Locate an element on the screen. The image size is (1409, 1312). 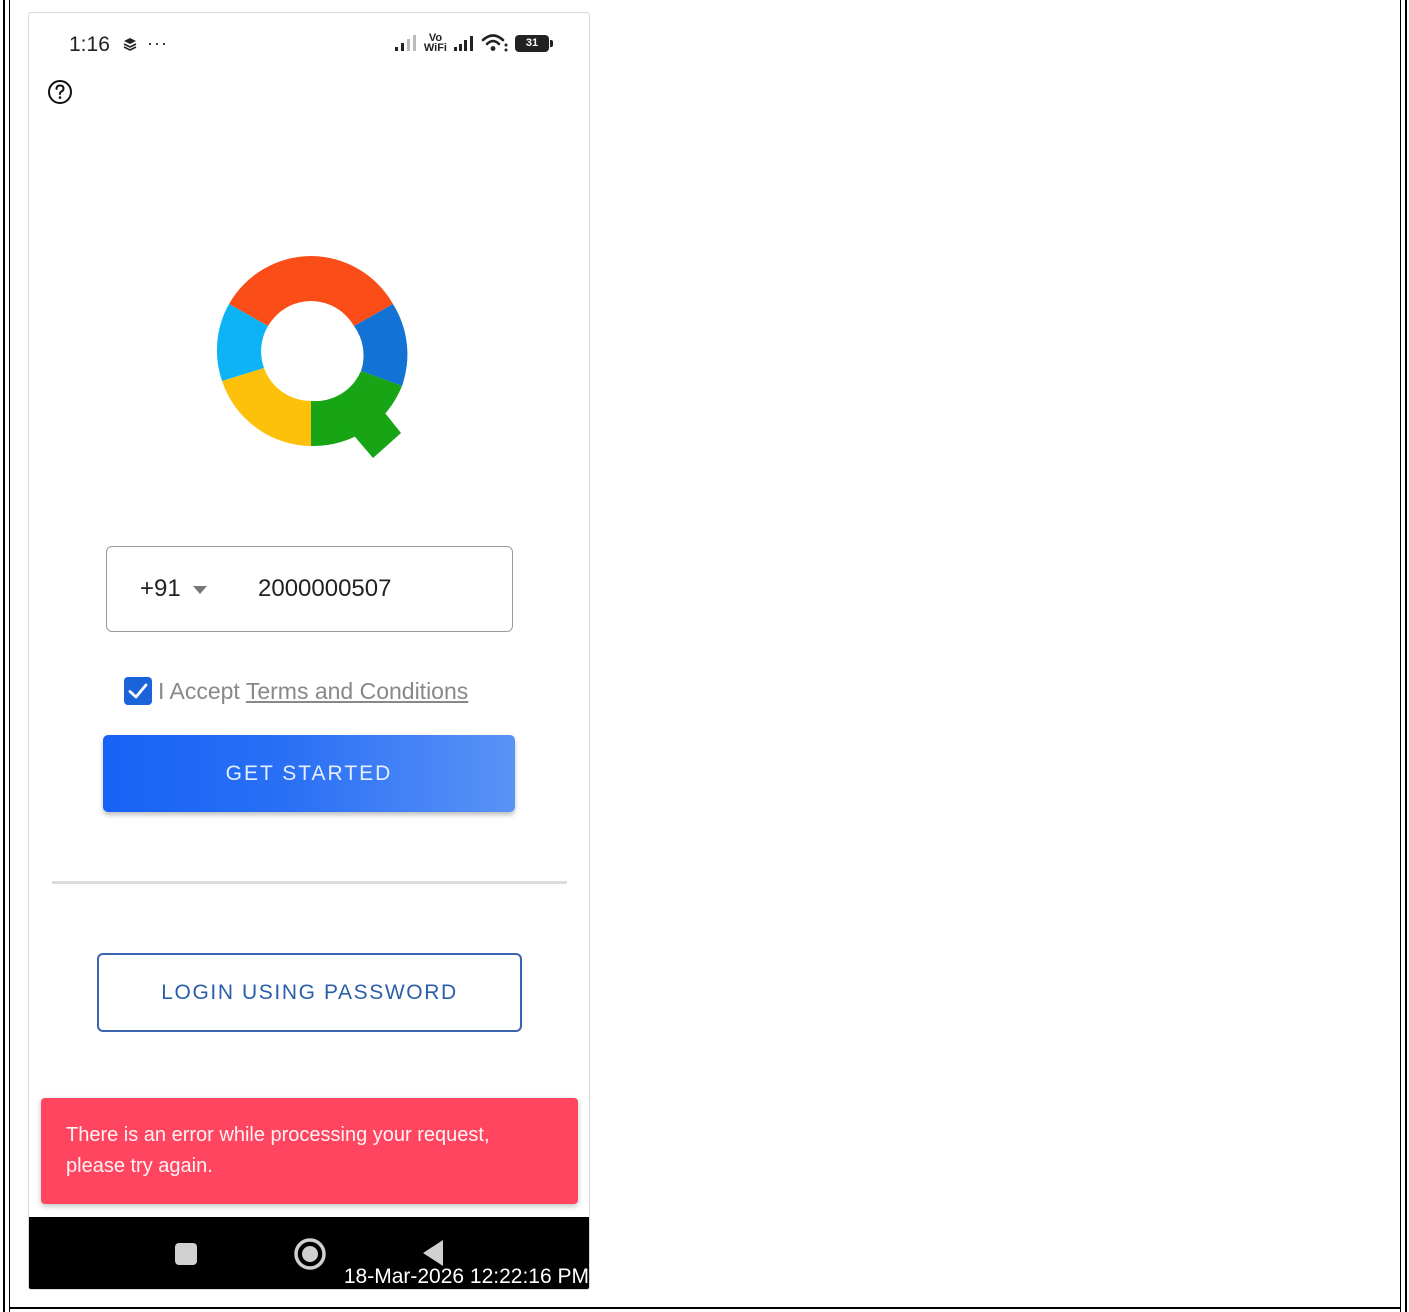
frame-border-left is located at coordinates (4, 656).